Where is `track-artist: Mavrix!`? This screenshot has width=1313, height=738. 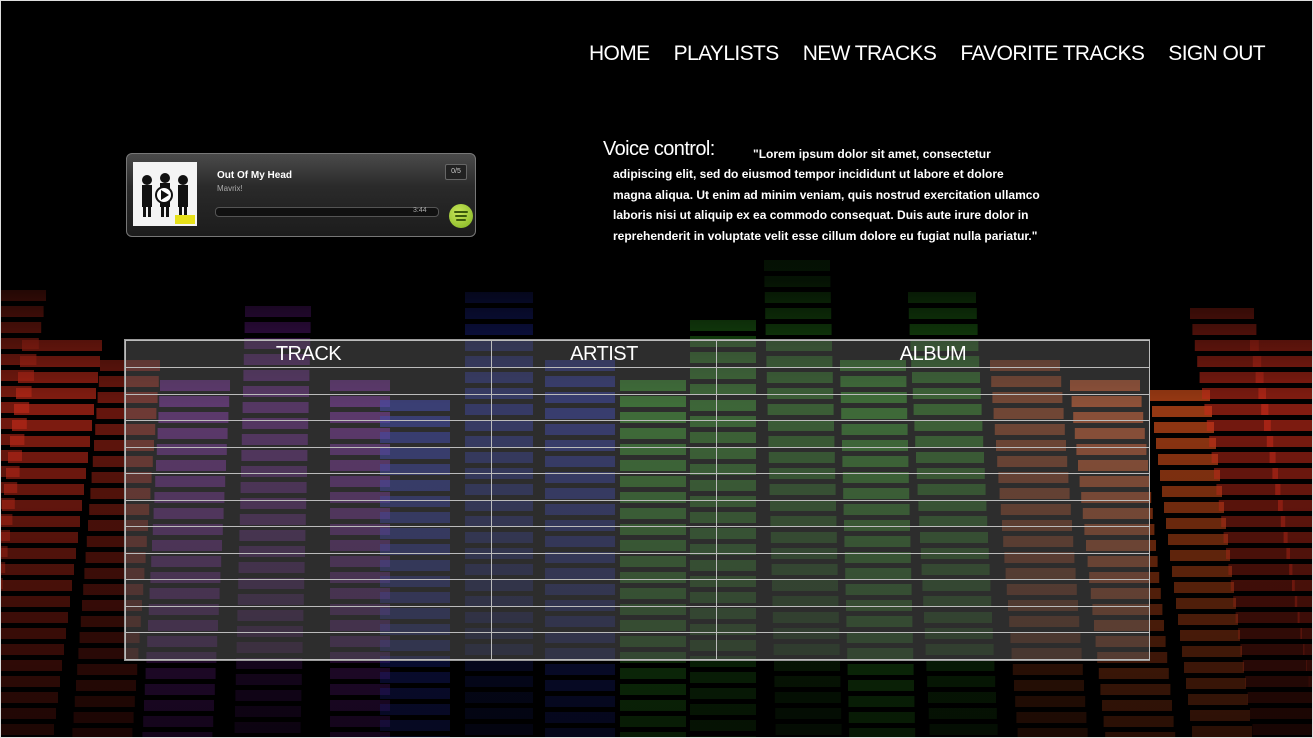
track-artist: Mavrix! is located at coordinates (230, 188).